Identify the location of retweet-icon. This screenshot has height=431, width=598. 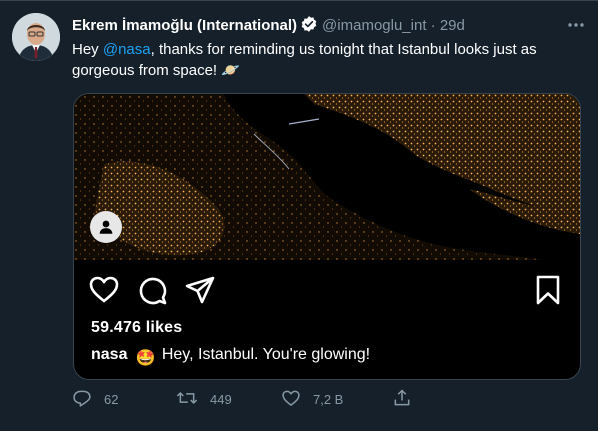
(193, 399).